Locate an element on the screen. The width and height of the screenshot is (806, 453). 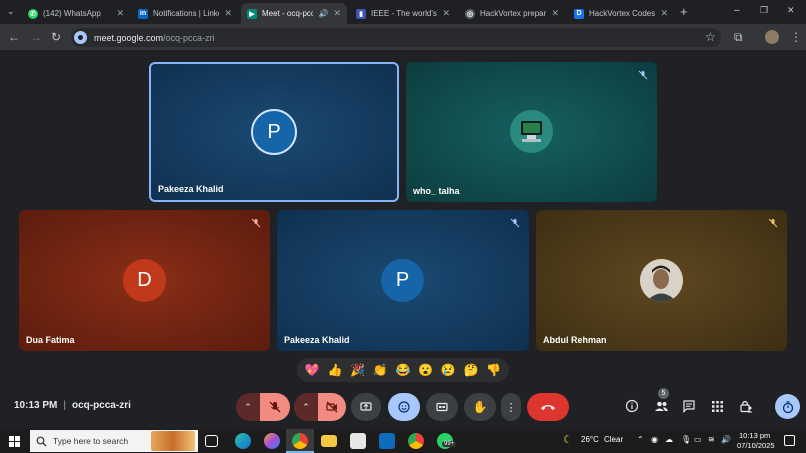
camera-toggle-button is located at coordinates (332, 407).